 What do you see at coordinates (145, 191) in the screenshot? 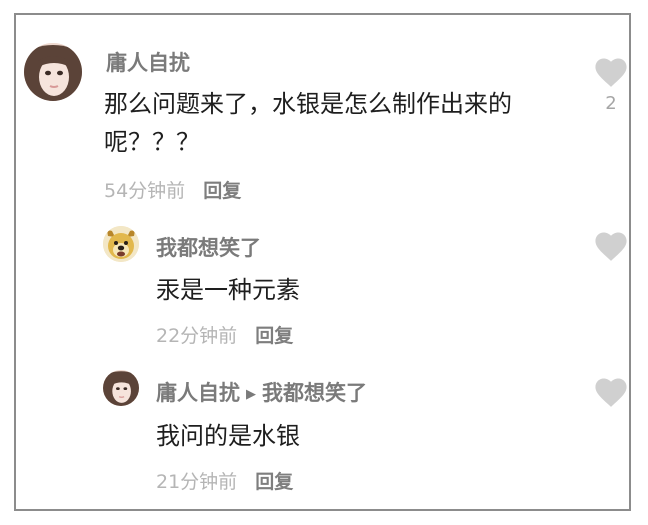
I see `comment-time: 54分钟前` at bounding box center [145, 191].